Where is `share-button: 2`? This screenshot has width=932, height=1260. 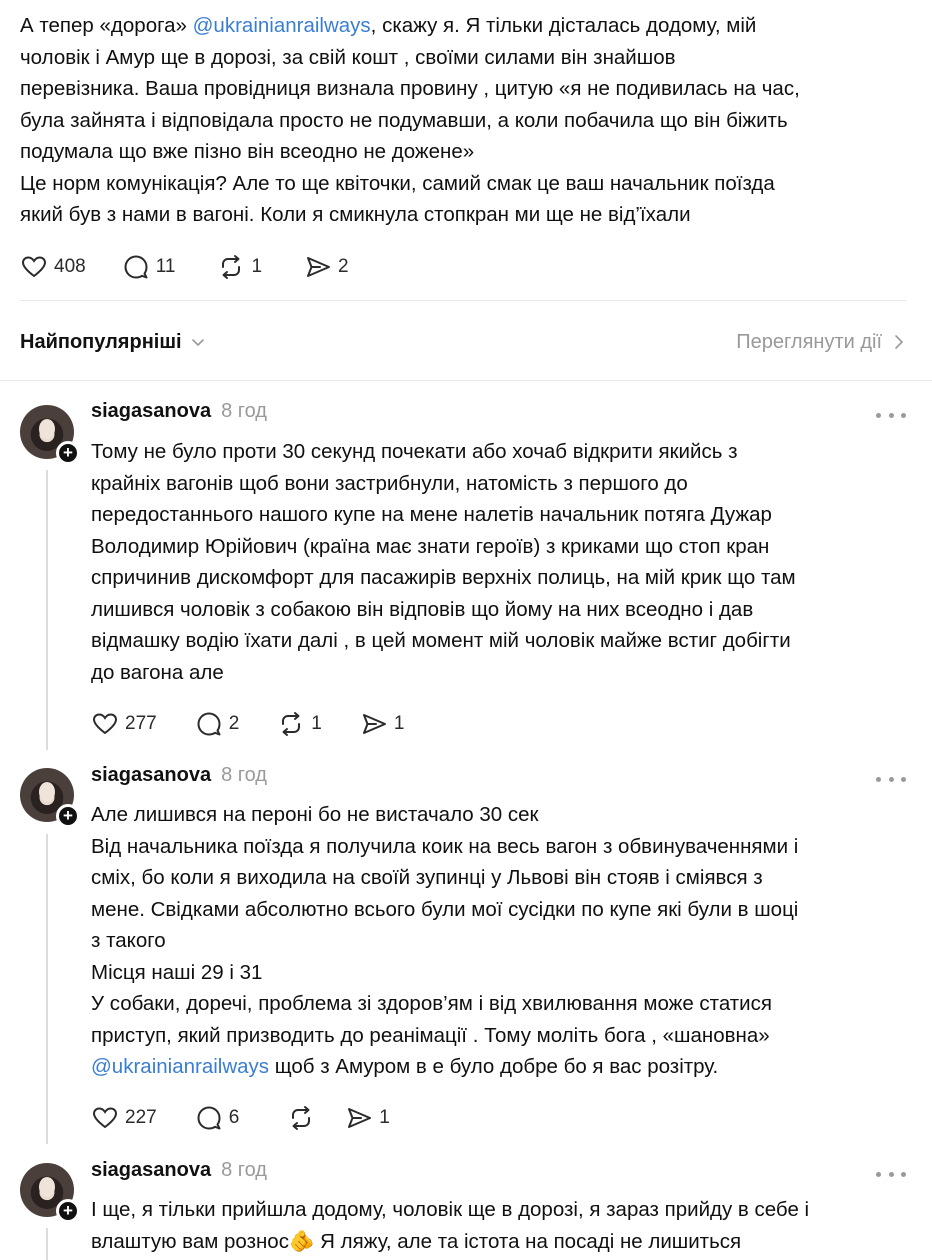 share-button: 2 is located at coordinates (326, 267).